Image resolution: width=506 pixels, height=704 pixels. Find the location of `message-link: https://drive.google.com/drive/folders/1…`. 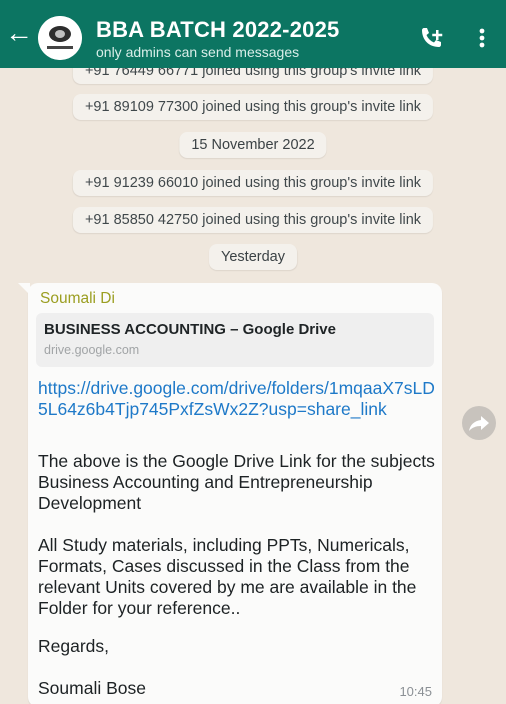

message-link: https://drive.google.com/drive/folders/1… is located at coordinates (237, 399).